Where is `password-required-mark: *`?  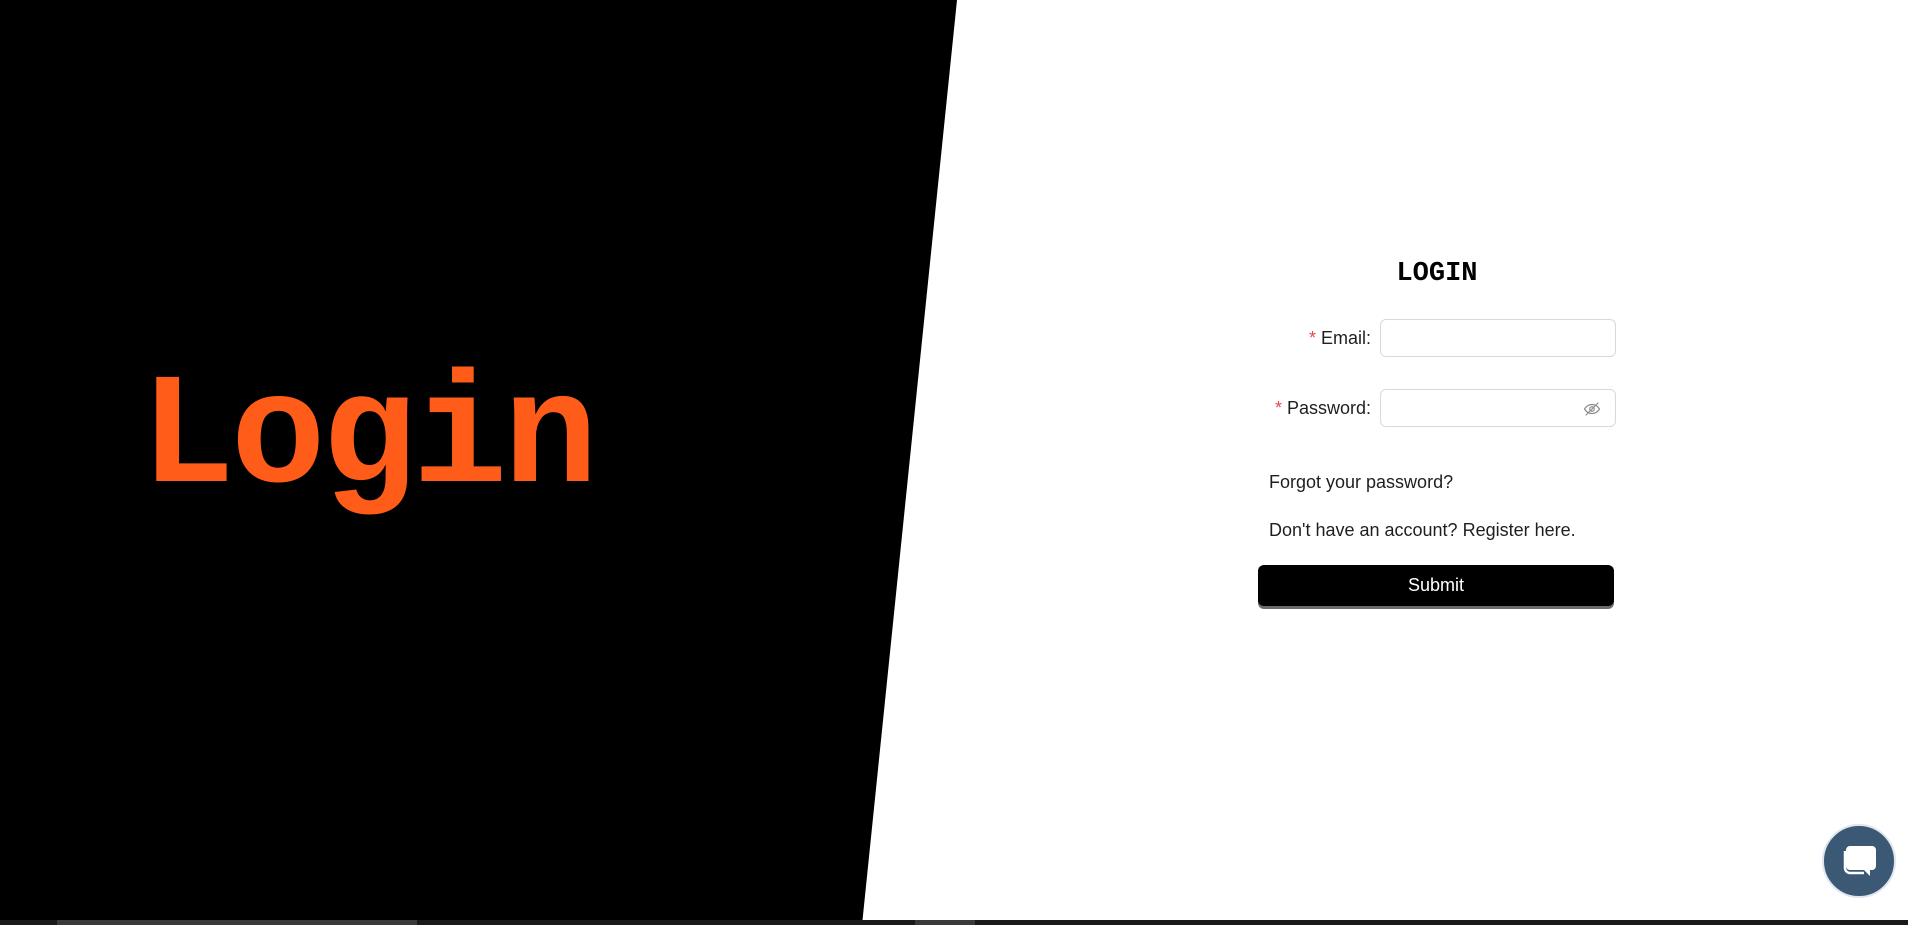 password-required-mark: * is located at coordinates (1278, 407).